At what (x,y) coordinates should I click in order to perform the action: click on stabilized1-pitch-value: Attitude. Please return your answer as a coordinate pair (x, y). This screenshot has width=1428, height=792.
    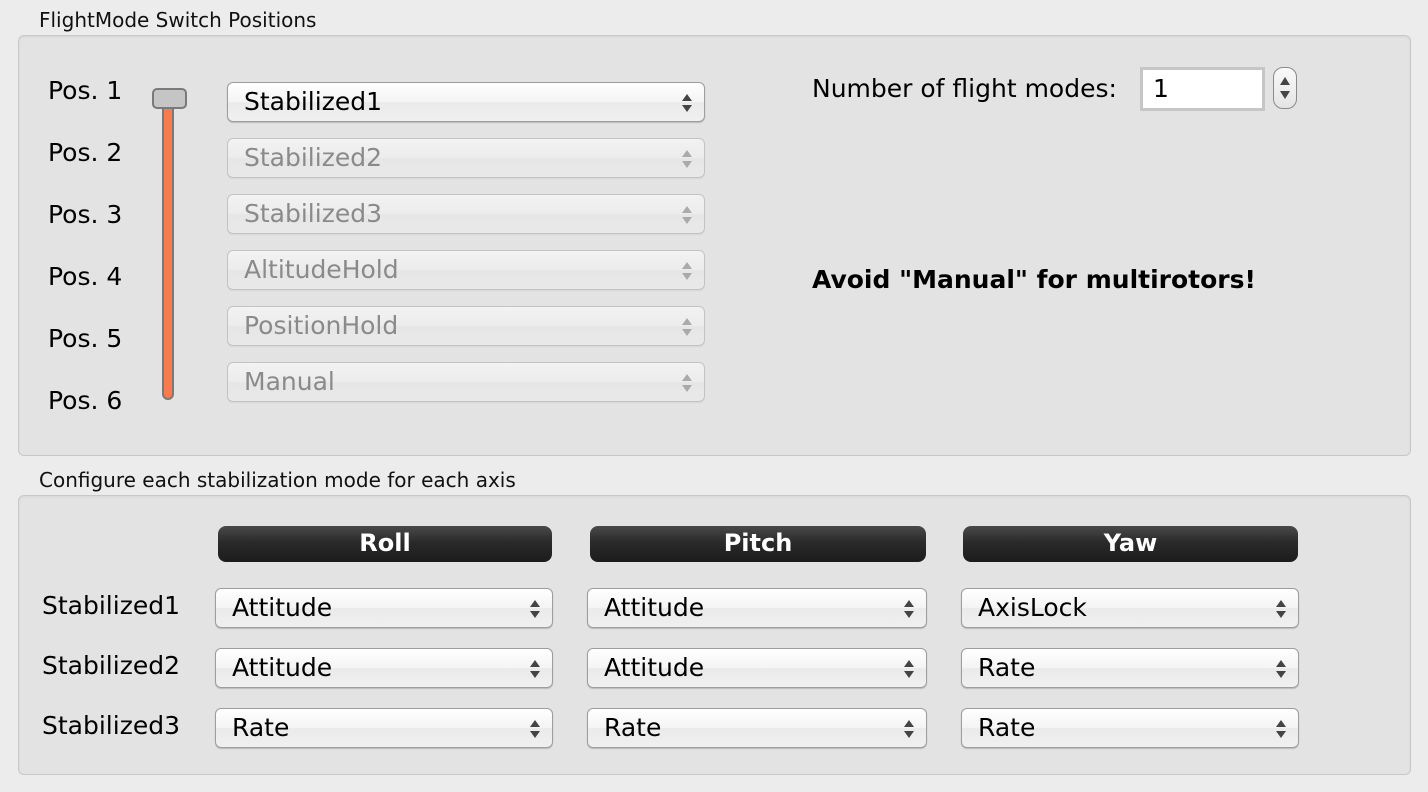
    Looking at the image, I should click on (654, 607).